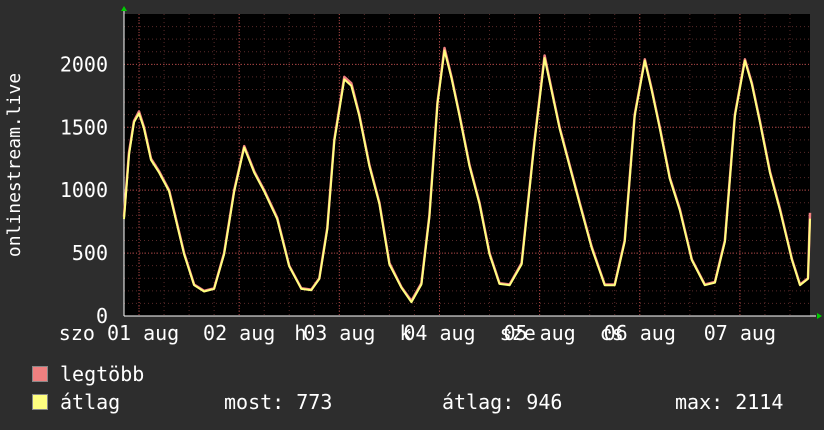 This screenshot has height=430, width=824. Describe the element at coordinates (102, 374) in the screenshot. I see `legend-max-label: legtöbb` at that location.